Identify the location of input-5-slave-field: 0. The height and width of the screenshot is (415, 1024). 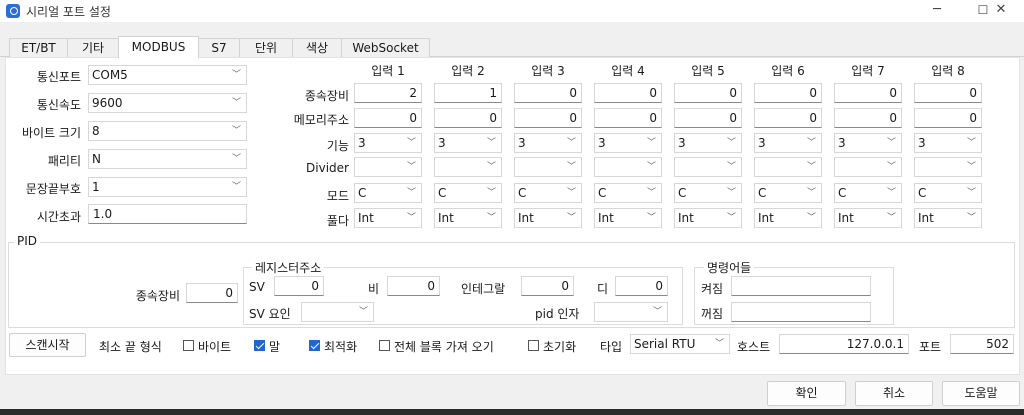
(708, 93).